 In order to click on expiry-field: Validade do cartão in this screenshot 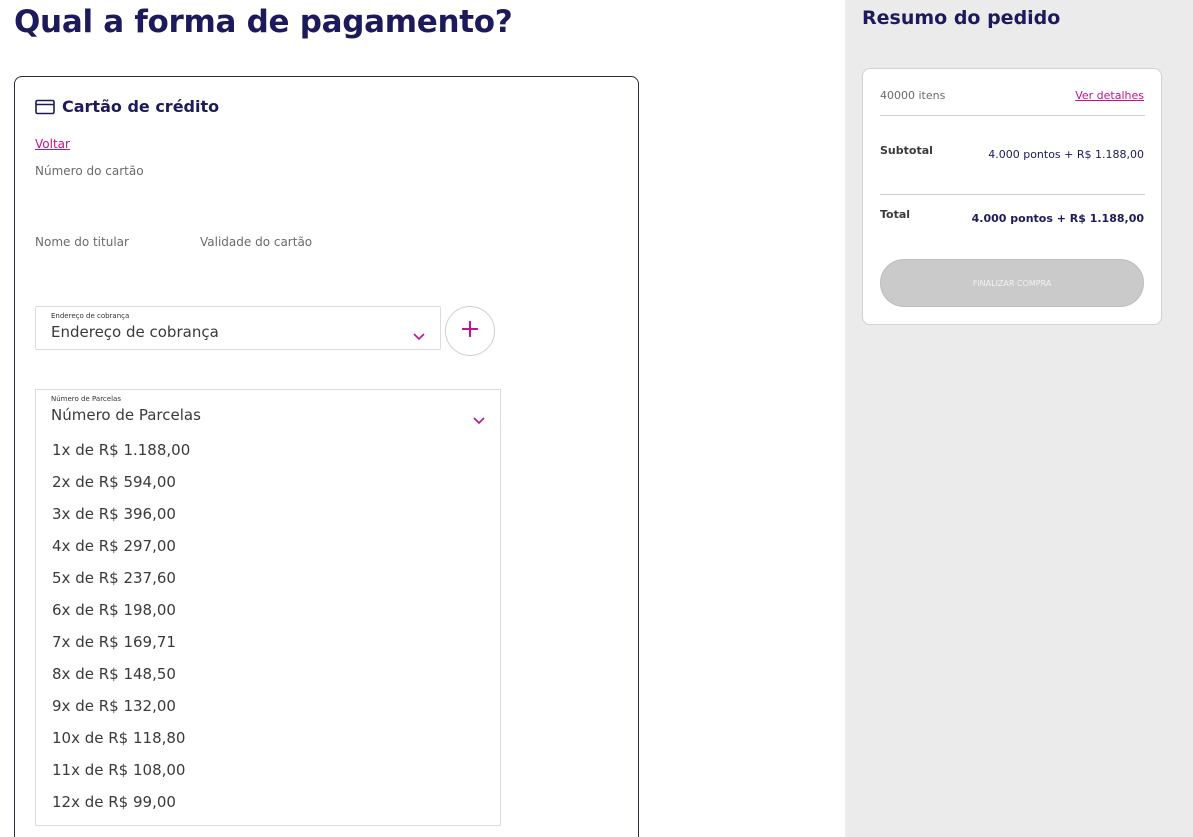, I will do `click(256, 242)`.